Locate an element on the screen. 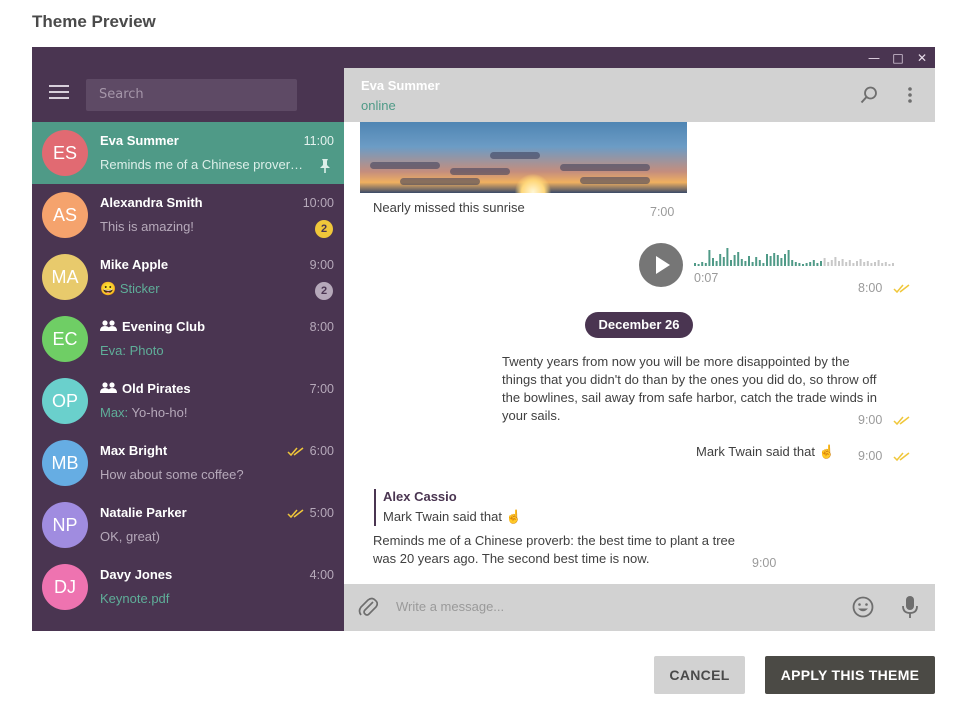  chat-name: Natalie Parker is located at coordinates (143, 512).